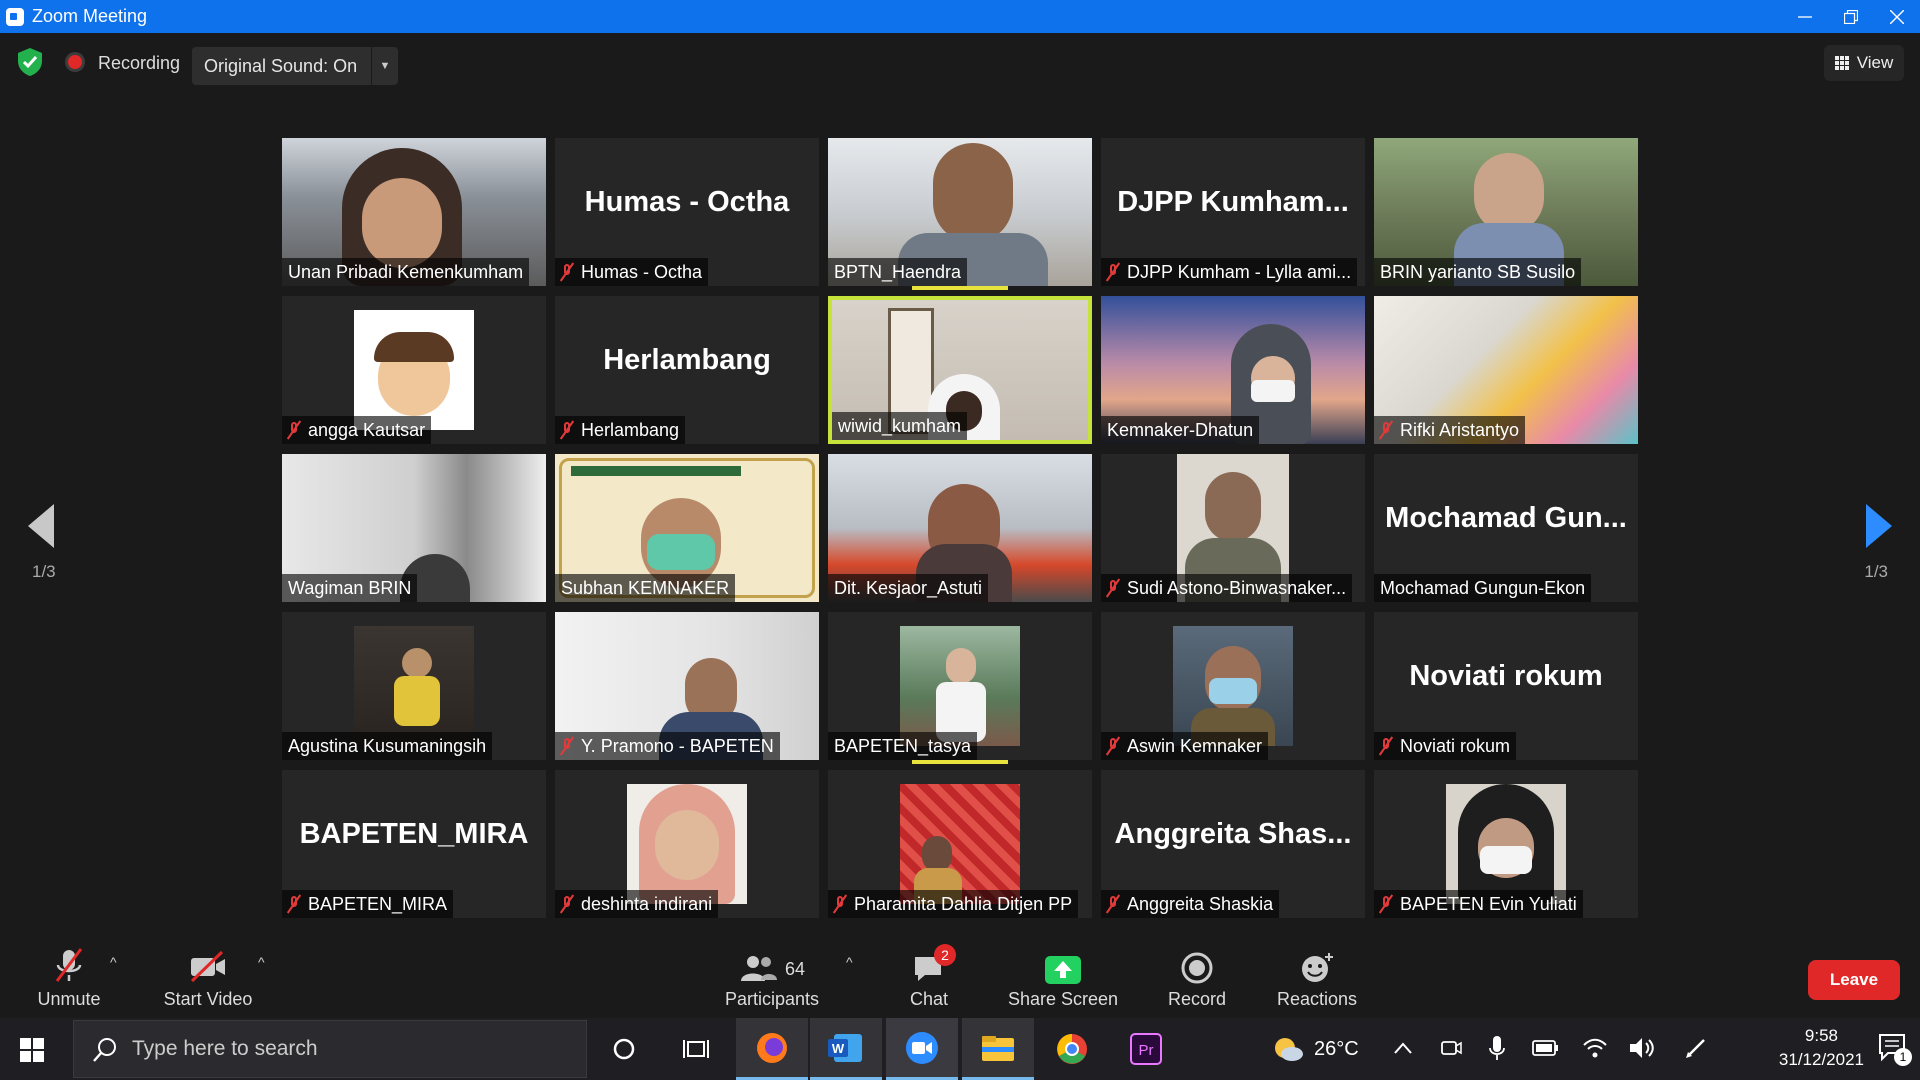  I want to click on reactions-smiley-icon, so click(1317, 967).